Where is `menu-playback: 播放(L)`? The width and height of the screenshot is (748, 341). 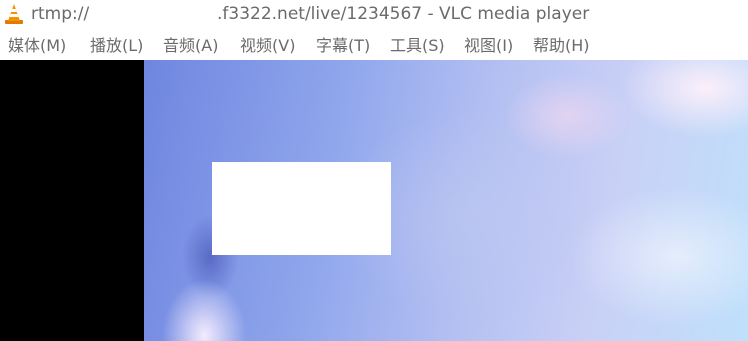 menu-playback: 播放(L) is located at coordinates (116, 46).